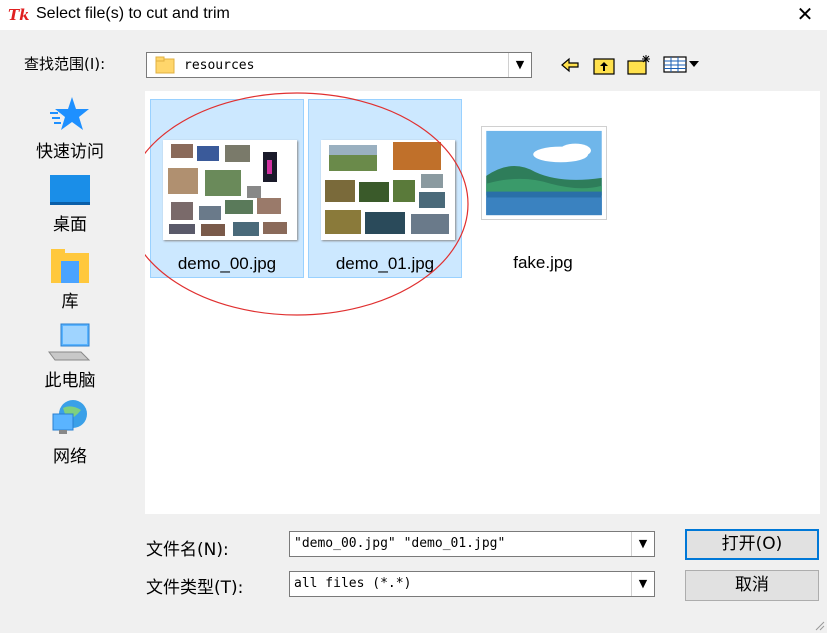 The image size is (827, 633). I want to click on window-title: Select file(s) to cut and trim, so click(133, 13).